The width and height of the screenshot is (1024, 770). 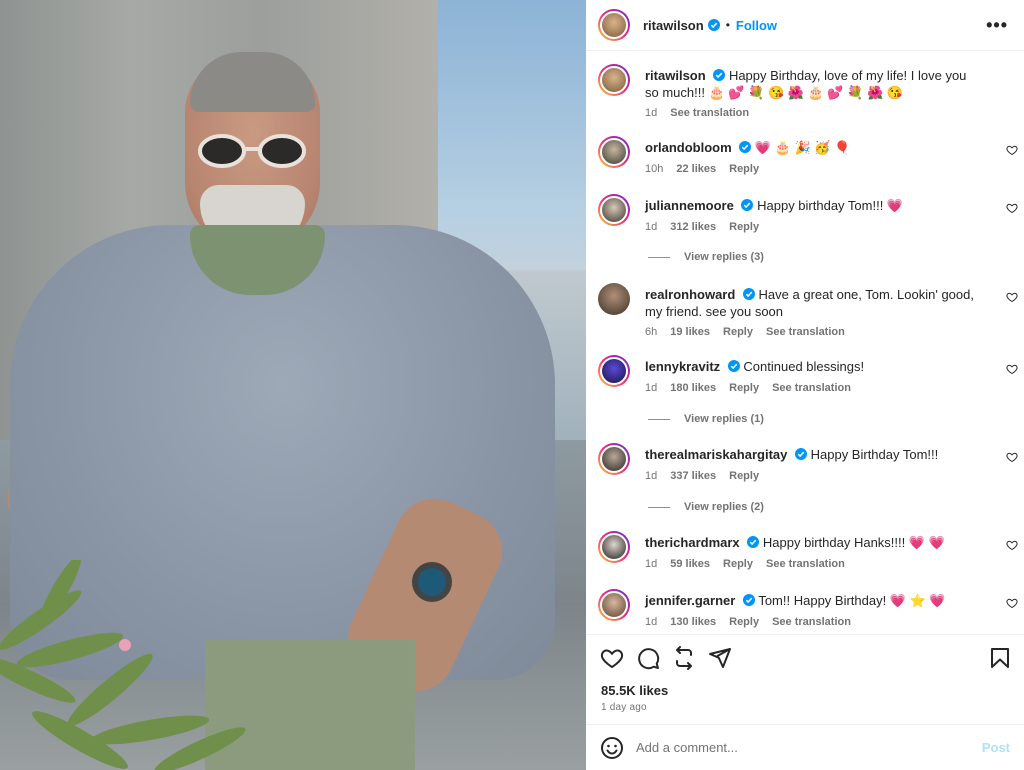 What do you see at coordinates (853, 542) in the screenshot?
I see `comment-body: Happy birthday Hanks!!!! 💗 💗` at bounding box center [853, 542].